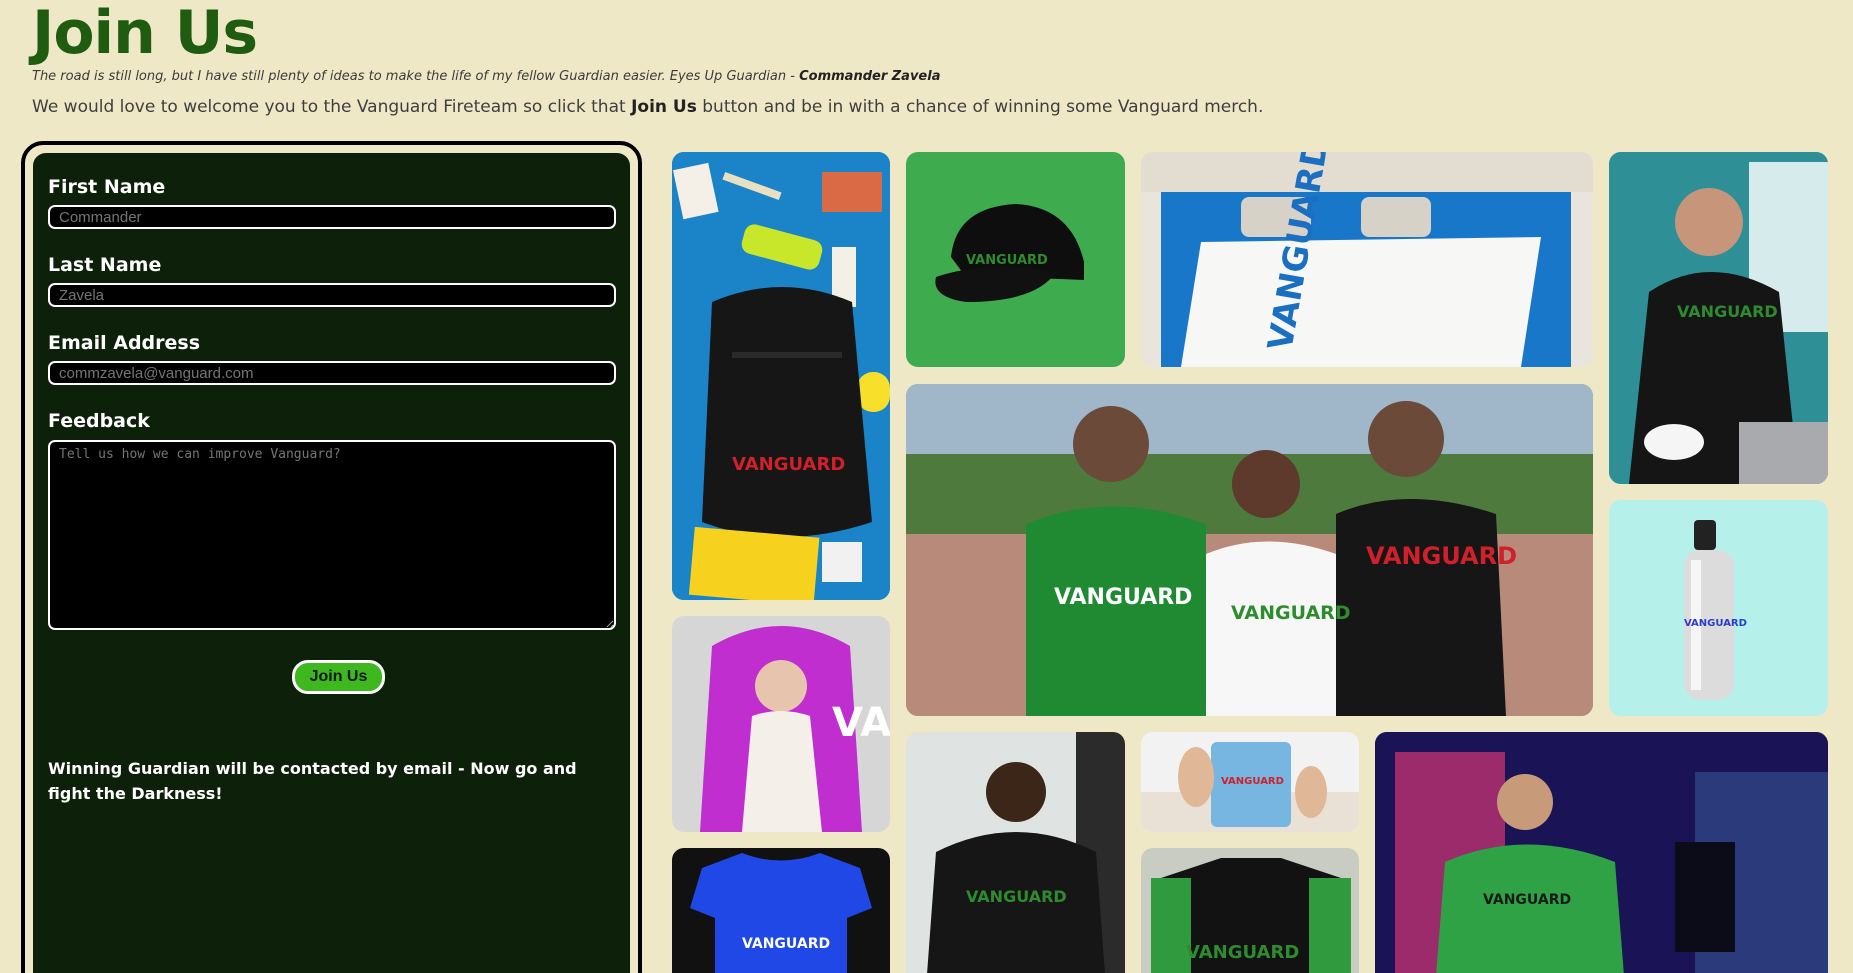  I want to click on intro-bold: Join Us, so click(664, 107).